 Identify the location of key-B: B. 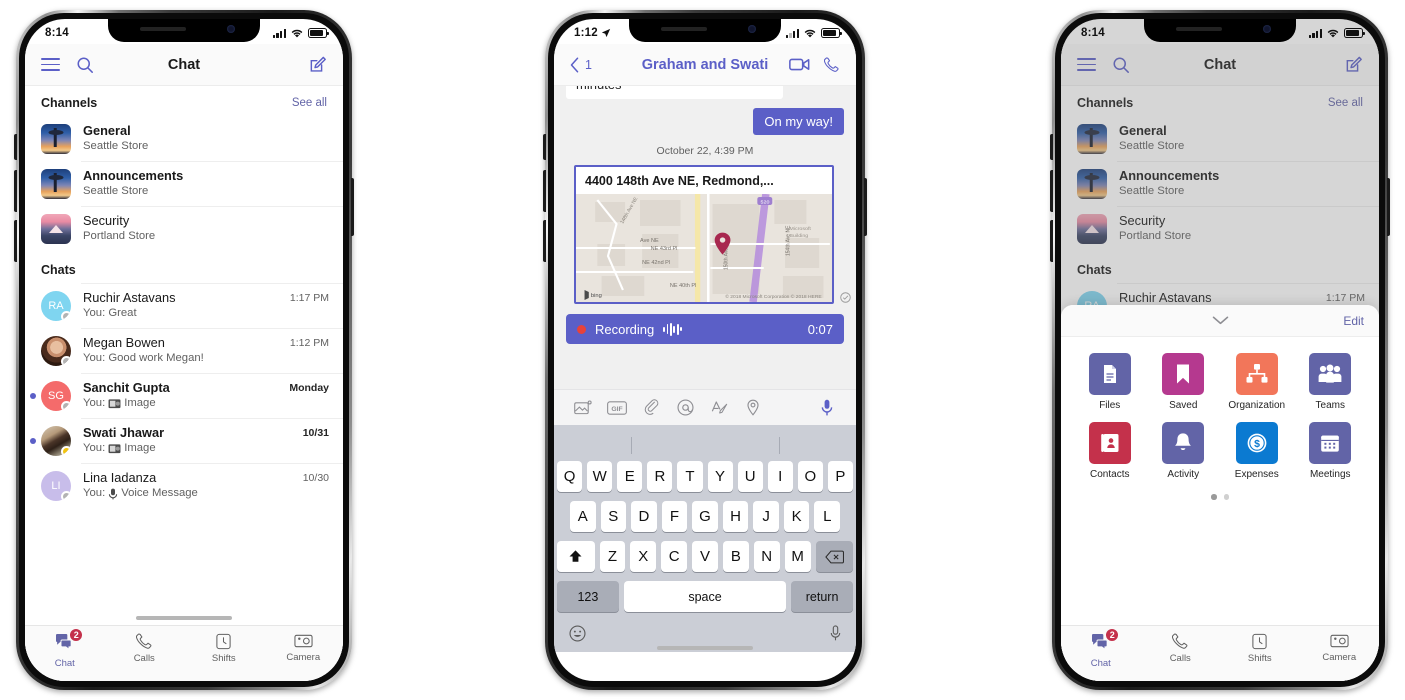
(735, 556).